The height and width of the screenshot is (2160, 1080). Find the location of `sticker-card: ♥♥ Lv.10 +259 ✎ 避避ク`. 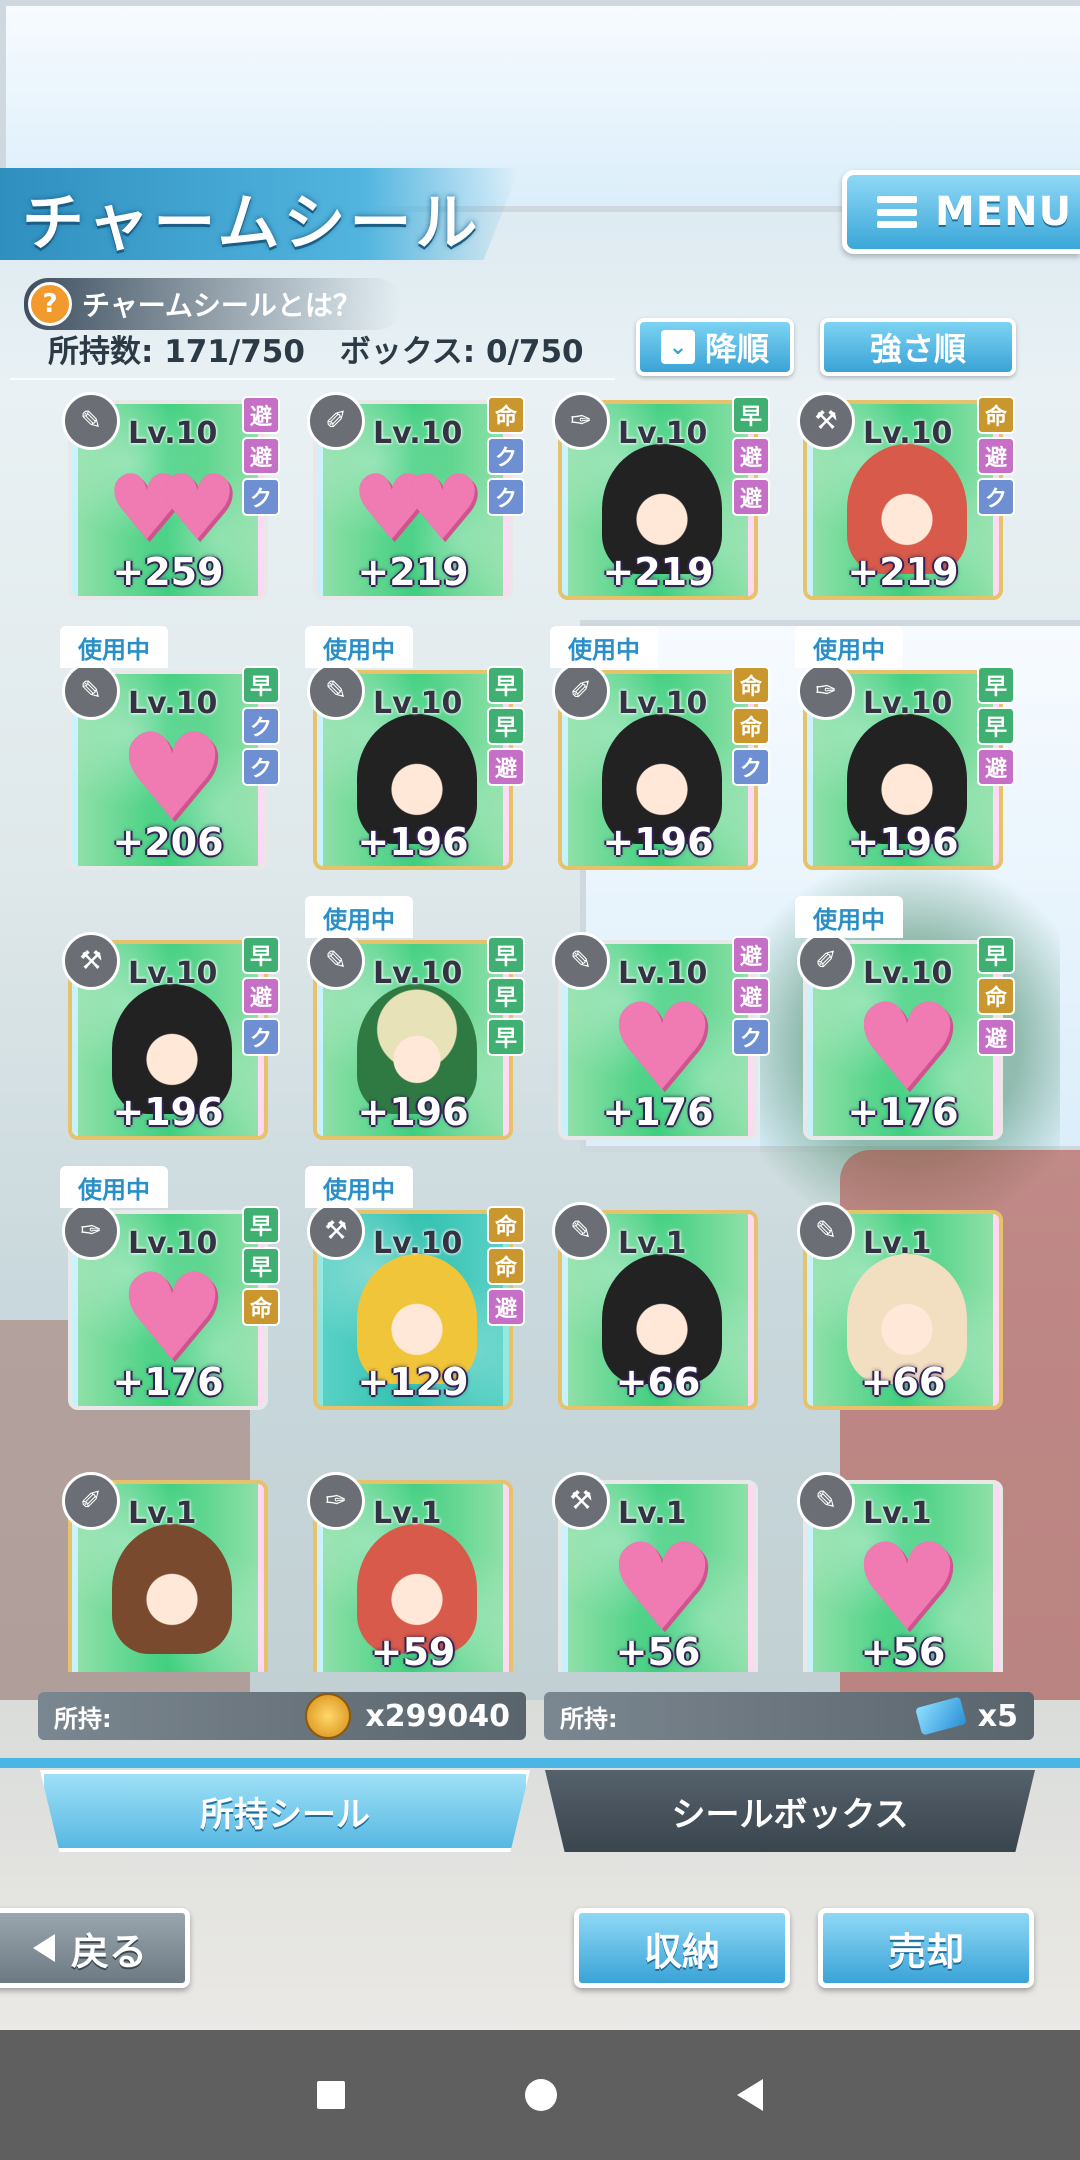

sticker-card: ♥♥ Lv.10 +259 ✎ 避避ク is located at coordinates (170, 502).